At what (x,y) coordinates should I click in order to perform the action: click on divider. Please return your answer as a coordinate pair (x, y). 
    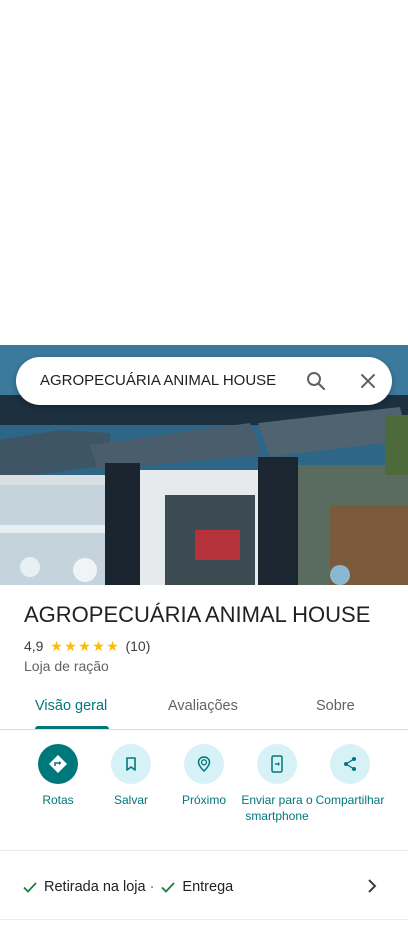
    Looking at the image, I should click on (204, 919).